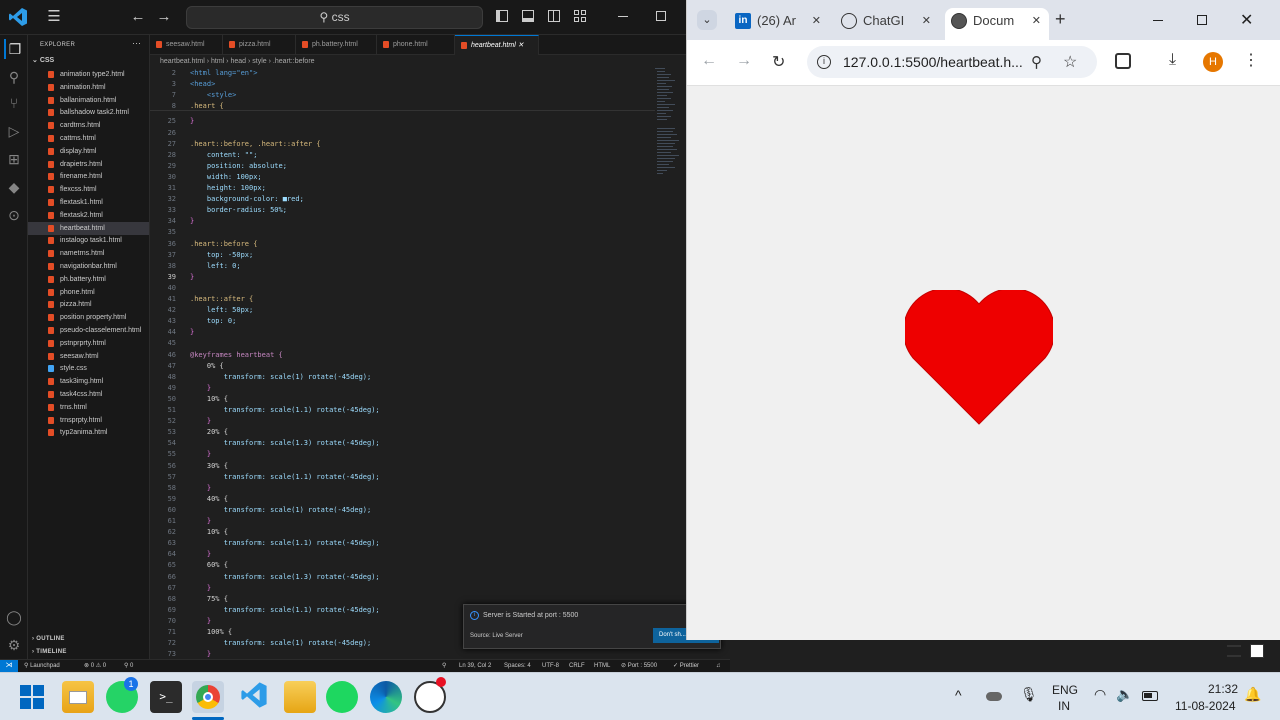 The image size is (1280, 720). Describe the element at coordinates (497, 45) in the screenshot. I see `editor-tab: heartbeat.html ✕` at that location.